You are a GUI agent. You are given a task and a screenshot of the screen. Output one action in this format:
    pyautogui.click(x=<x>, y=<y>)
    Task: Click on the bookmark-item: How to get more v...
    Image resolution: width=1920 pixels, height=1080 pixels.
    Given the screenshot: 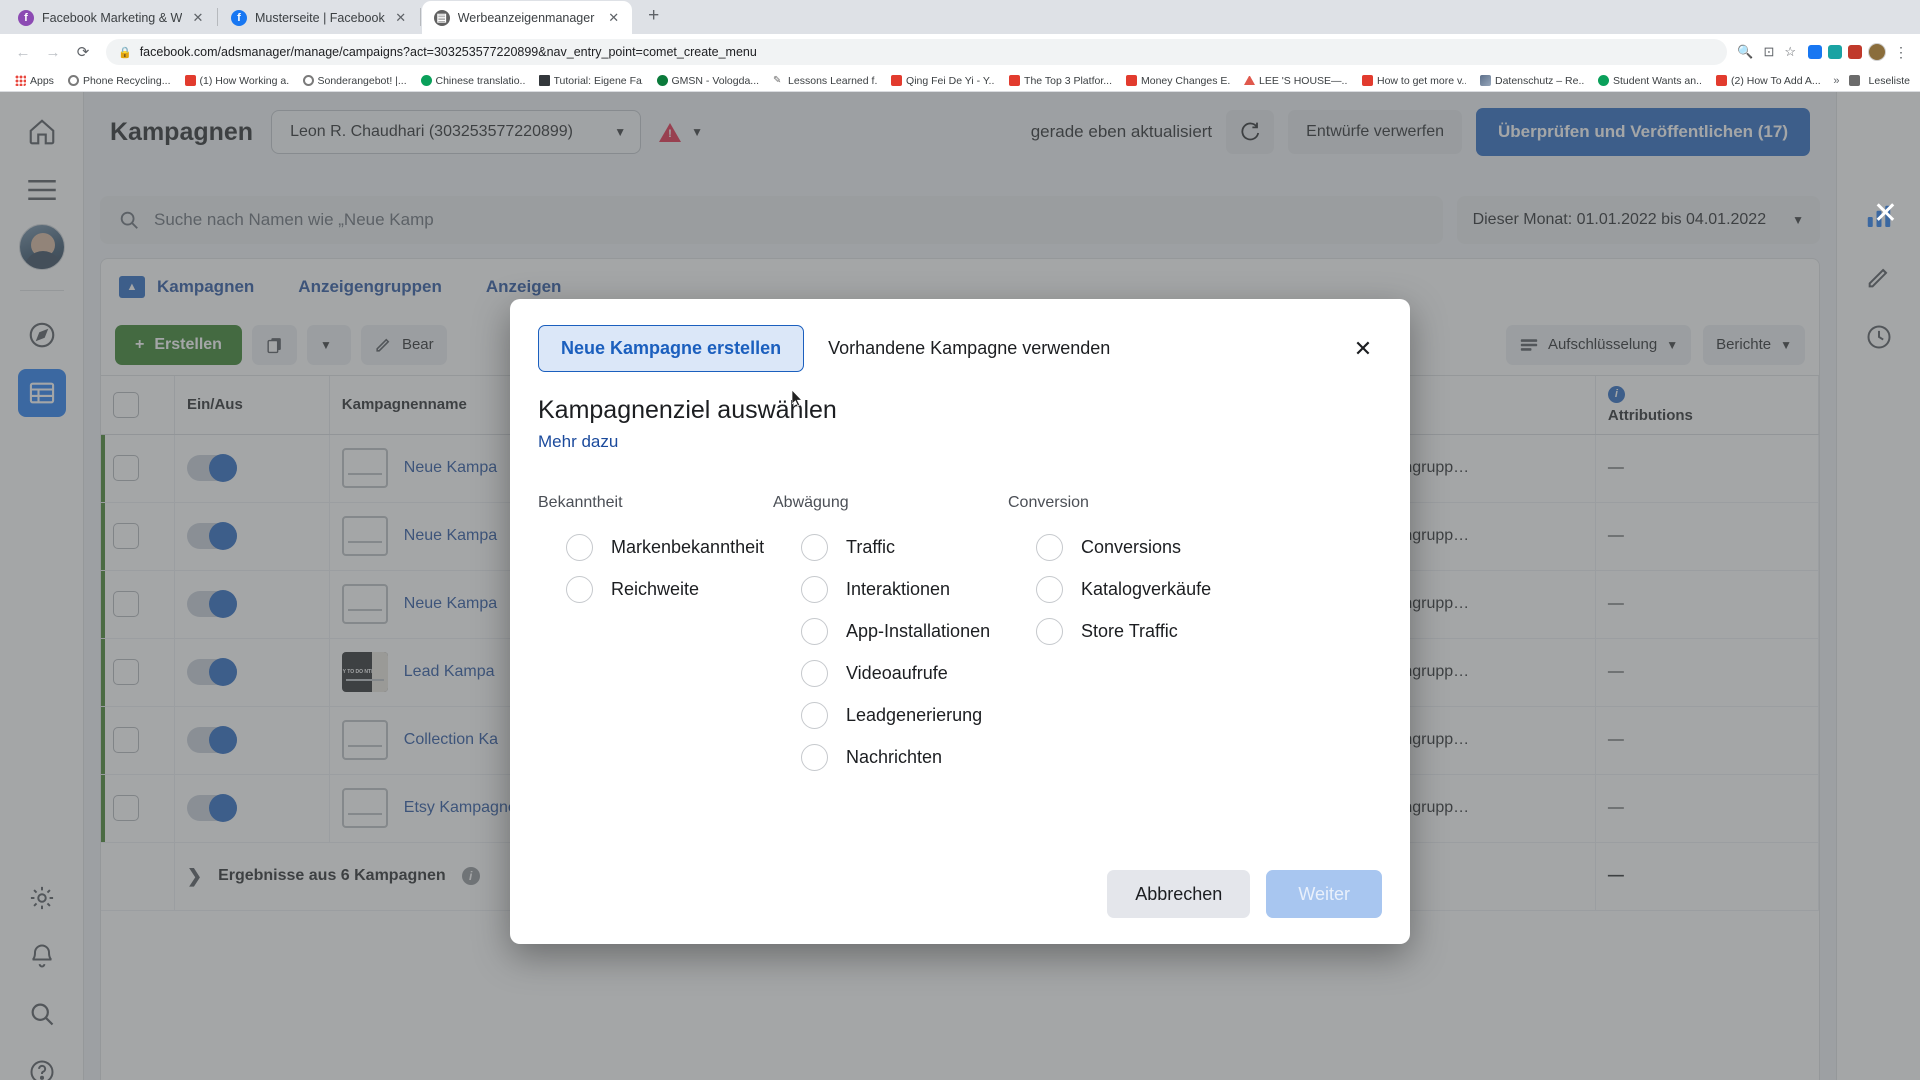 What is the action you would take?
    pyautogui.click(x=1414, y=81)
    